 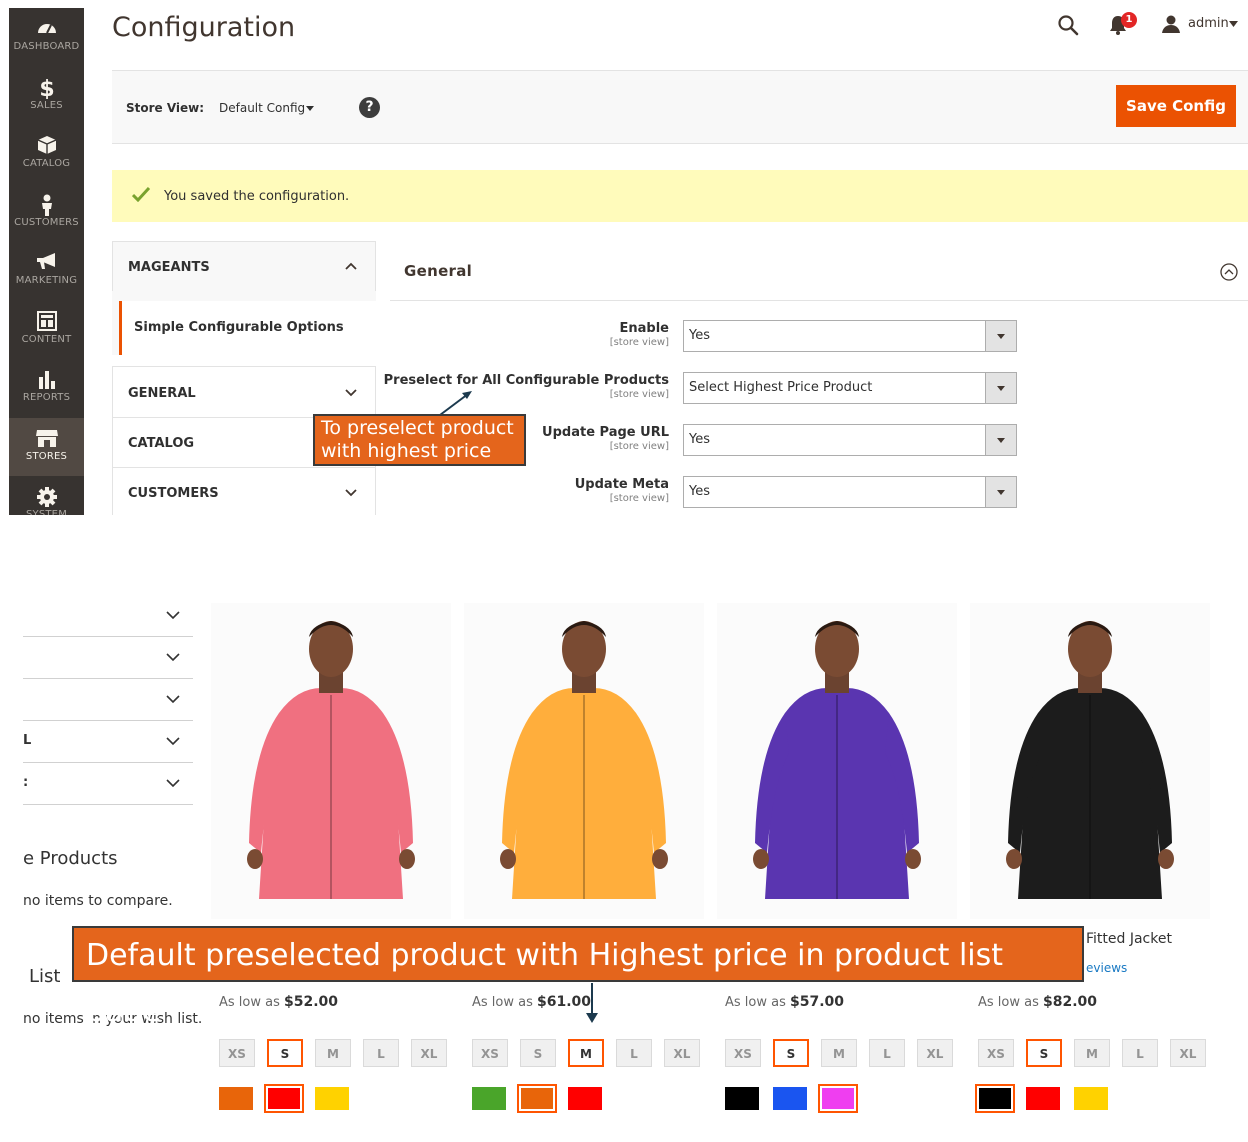 What do you see at coordinates (621, 484) in the screenshot?
I see `field-label: Update Meta` at bounding box center [621, 484].